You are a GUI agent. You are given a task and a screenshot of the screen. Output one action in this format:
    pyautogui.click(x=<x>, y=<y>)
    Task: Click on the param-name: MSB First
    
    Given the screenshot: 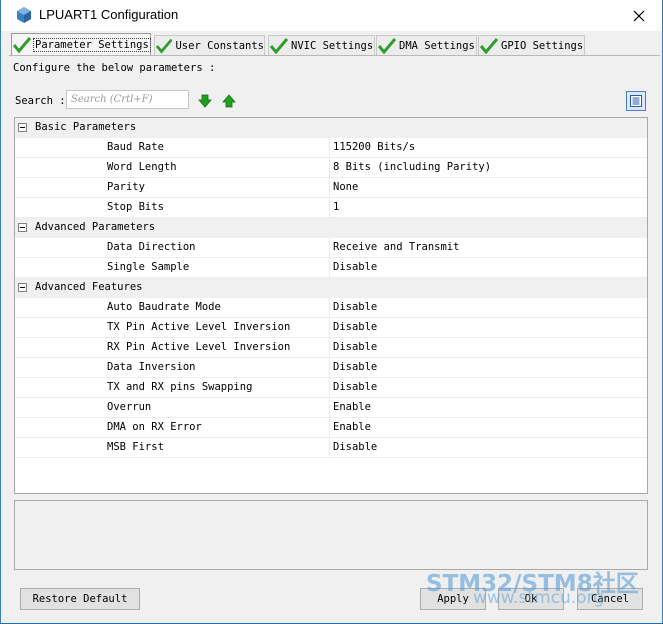 What is the action you would take?
    pyautogui.click(x=135, y=447)
    